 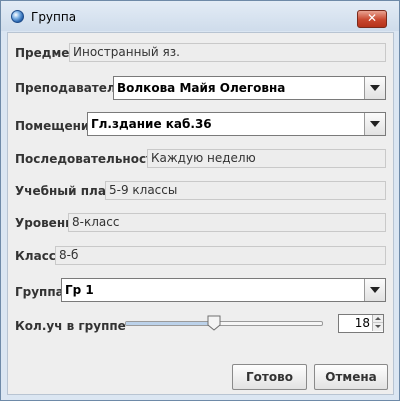 What do you see at coordinates (220, 255) in the screenshot?
I see `class-field: 8-б` at bounding box center [220, 255].